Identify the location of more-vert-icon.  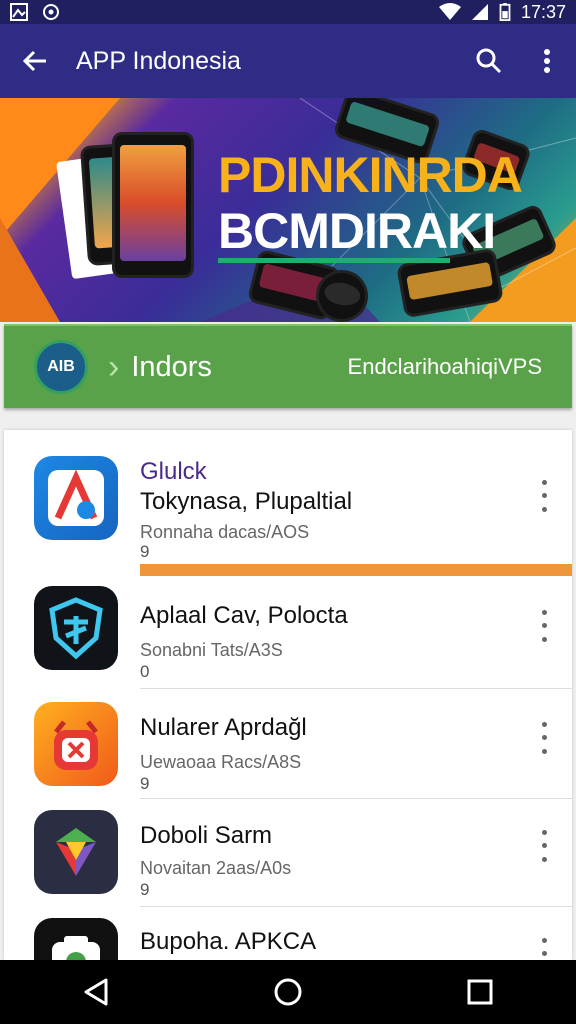
(547, 61).